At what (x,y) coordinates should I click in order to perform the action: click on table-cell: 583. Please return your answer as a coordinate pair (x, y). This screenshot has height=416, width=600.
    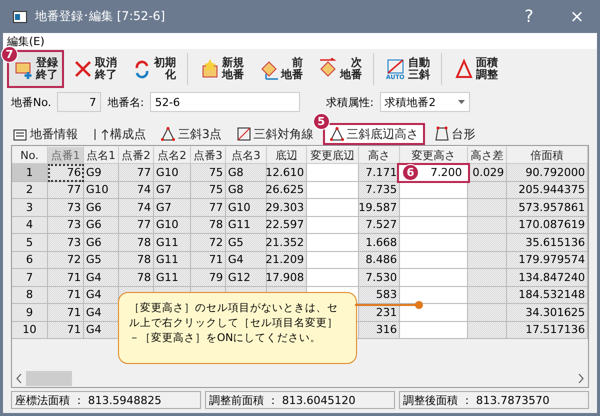
    Looking at the image, I should click on (379, 295).